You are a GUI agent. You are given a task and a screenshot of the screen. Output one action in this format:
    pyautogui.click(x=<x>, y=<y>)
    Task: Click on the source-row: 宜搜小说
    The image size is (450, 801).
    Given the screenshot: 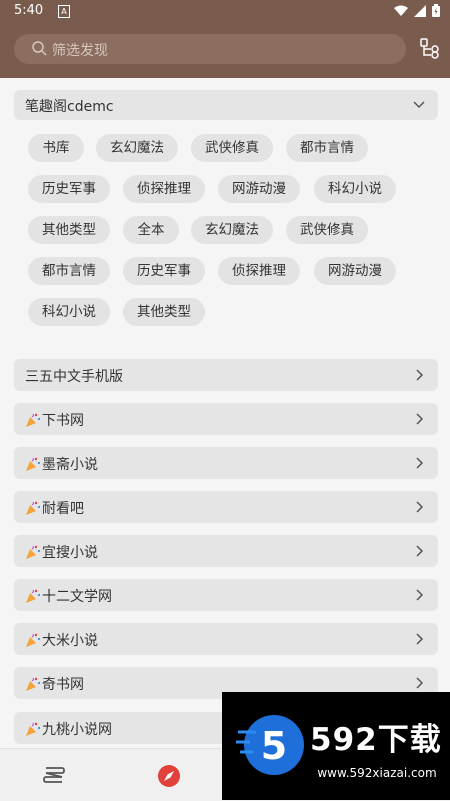 What is the action you would take?
    pyautogui.click(x=226, y=551)
    